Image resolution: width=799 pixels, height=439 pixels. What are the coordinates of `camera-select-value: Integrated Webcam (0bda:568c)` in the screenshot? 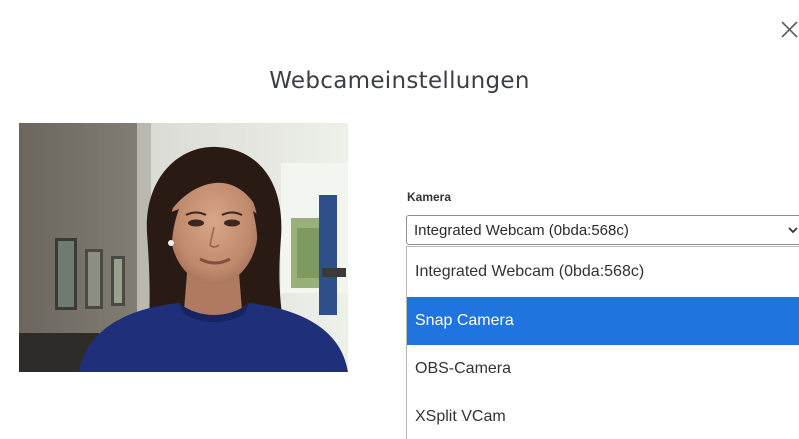 It's located at (521, 230).